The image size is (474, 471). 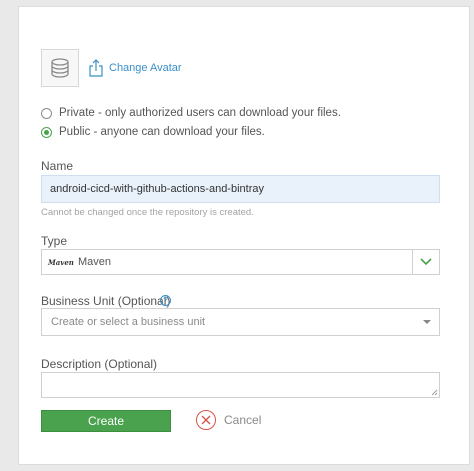 I want to click on radio-public: Public - anyone can download your files., so click(x=153, y=132).